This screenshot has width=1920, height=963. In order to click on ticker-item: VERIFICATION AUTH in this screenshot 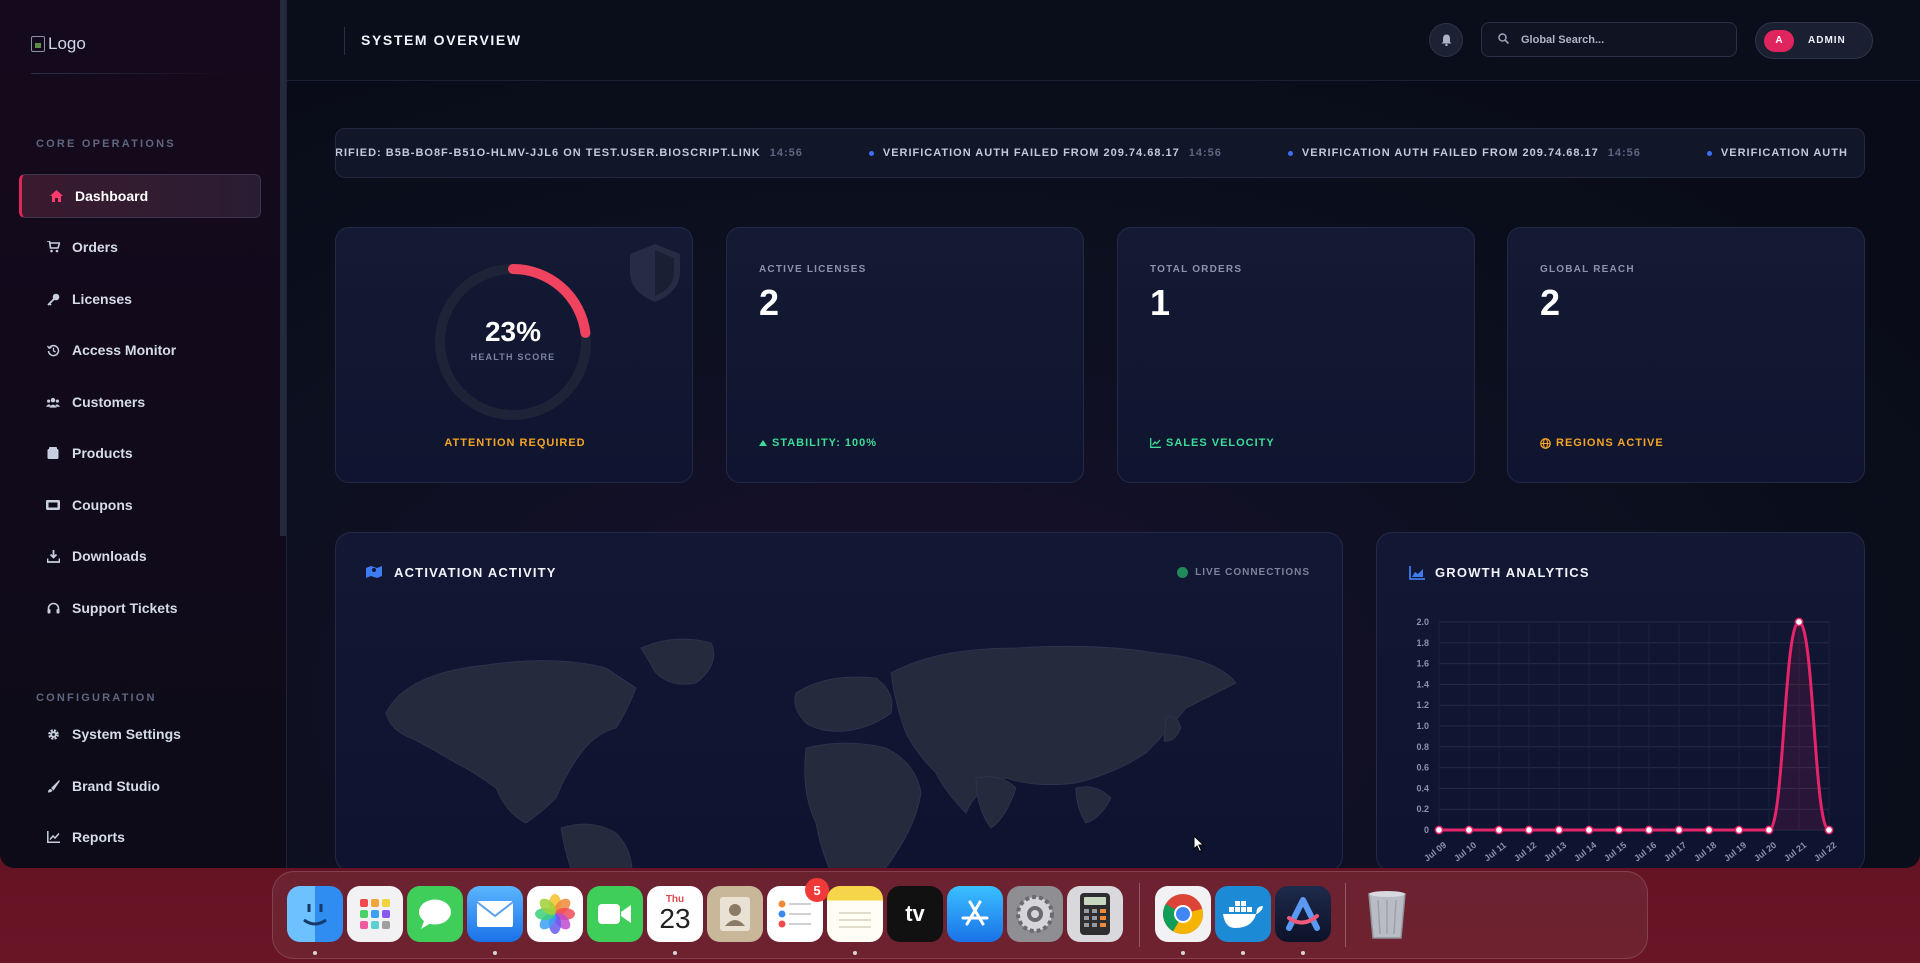, I will do `click(1785, 153)`.